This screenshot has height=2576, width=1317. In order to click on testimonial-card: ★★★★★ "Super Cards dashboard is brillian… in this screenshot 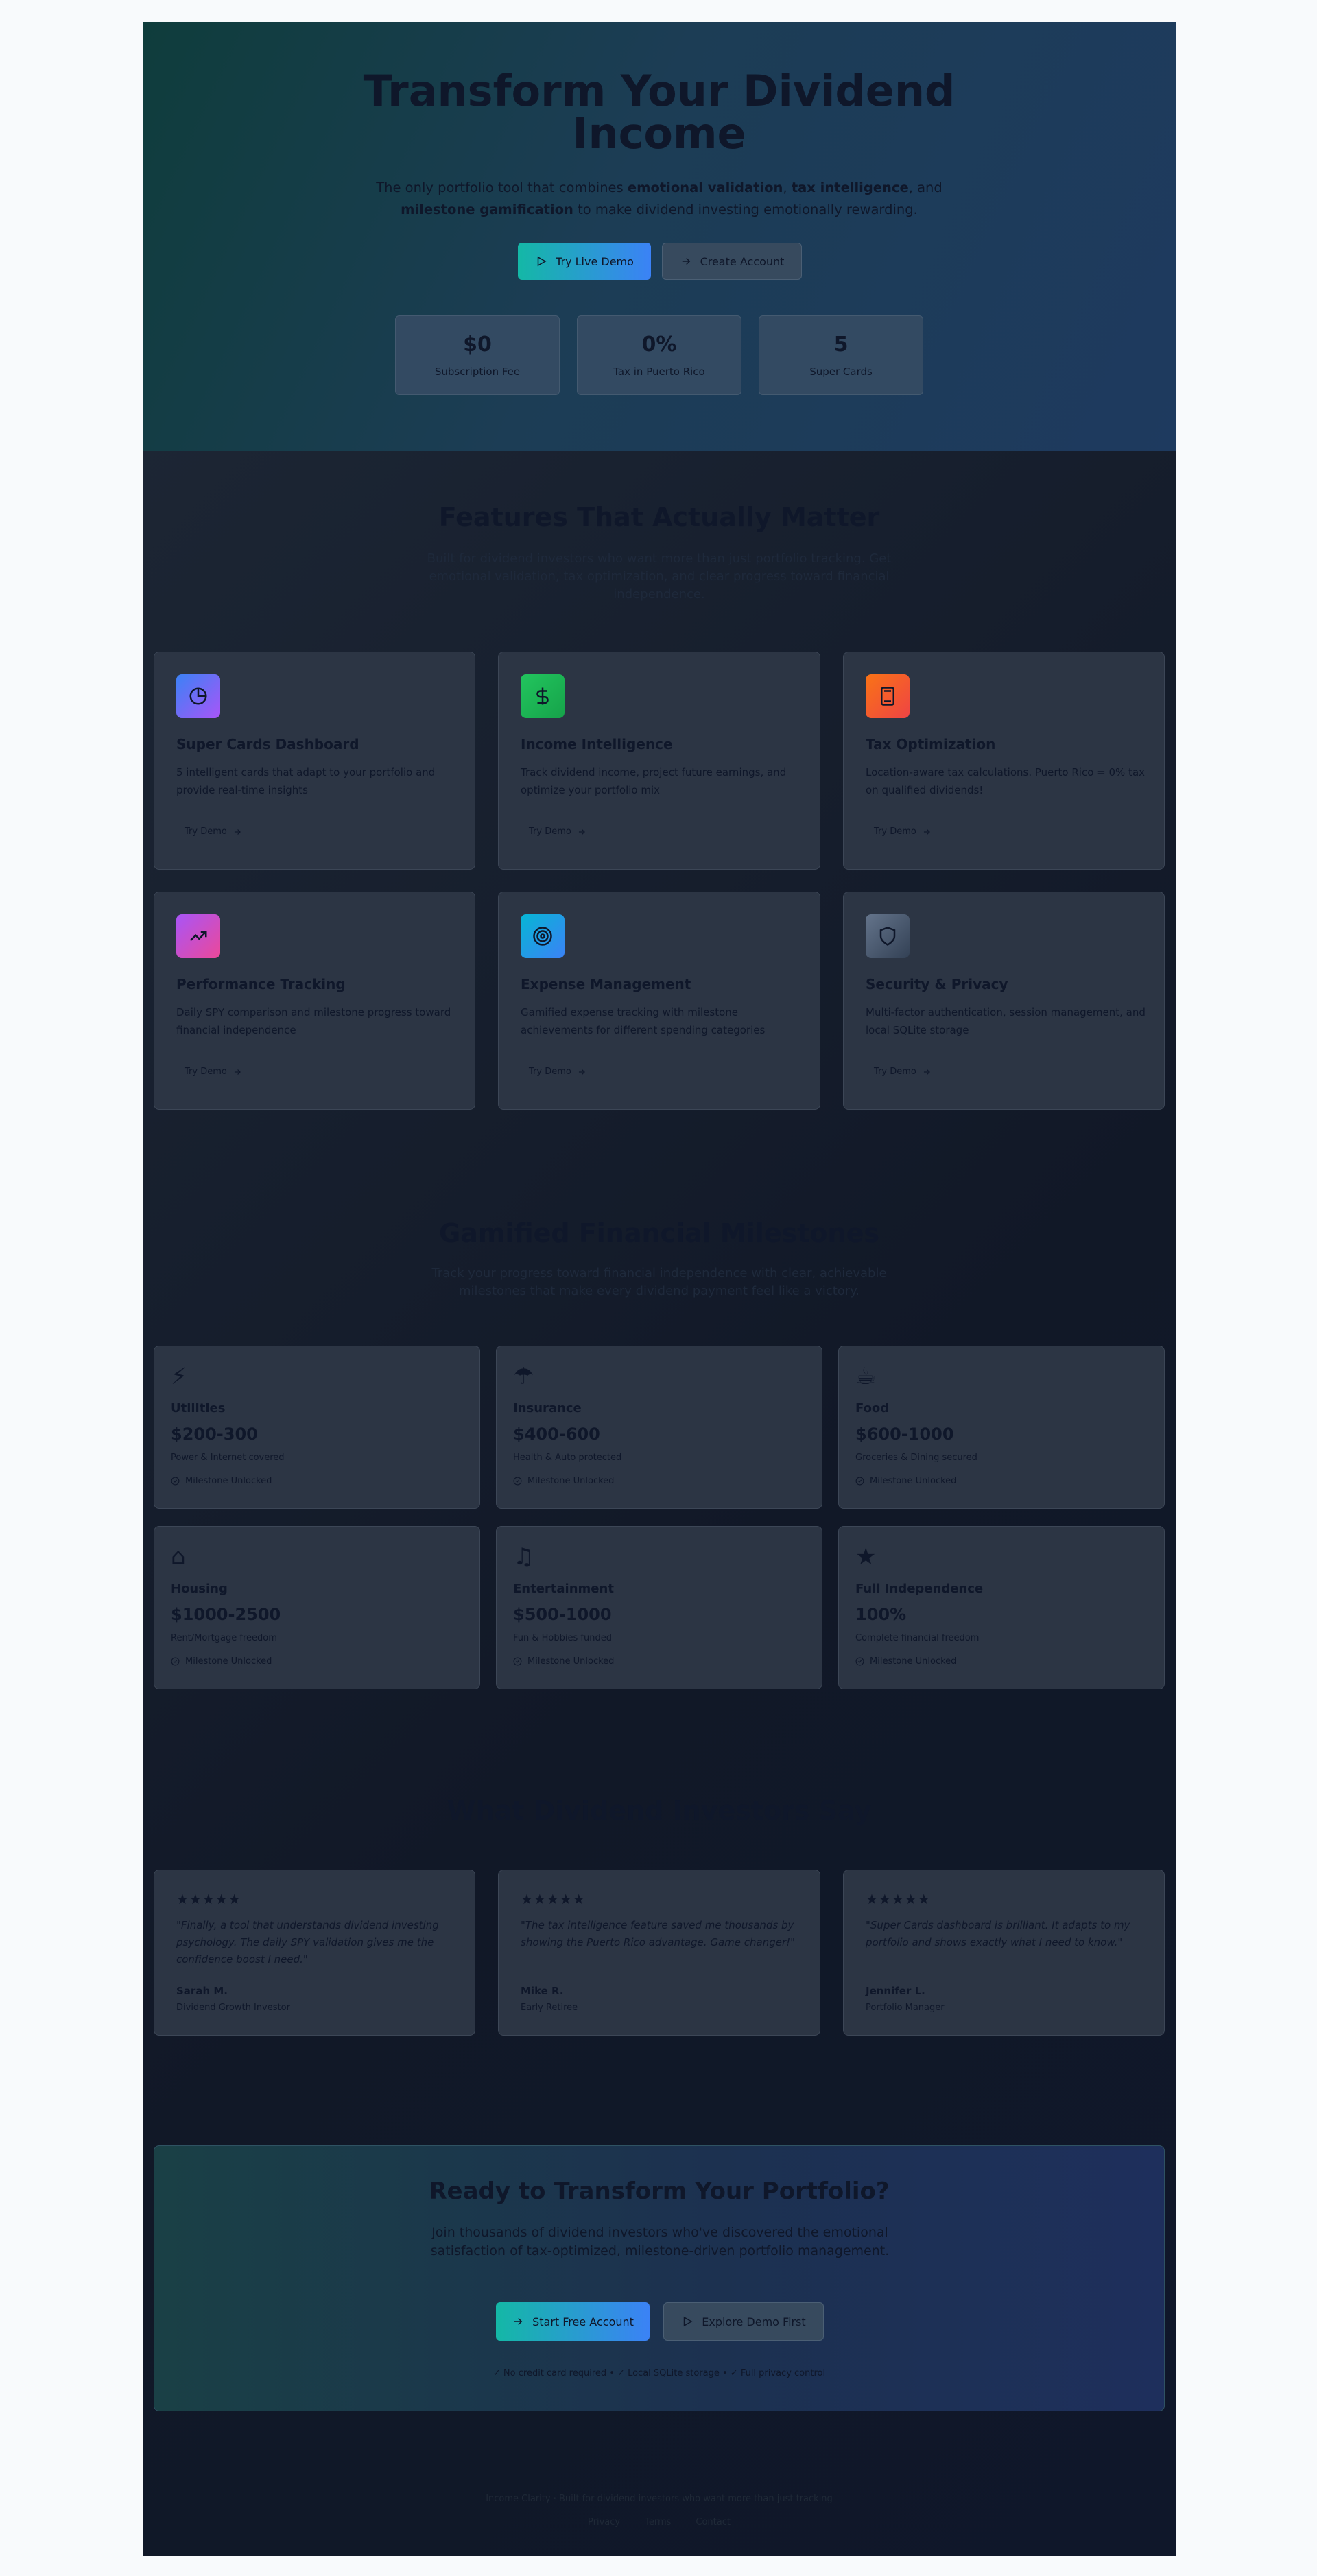, I will do `click(1004, 1953)`.